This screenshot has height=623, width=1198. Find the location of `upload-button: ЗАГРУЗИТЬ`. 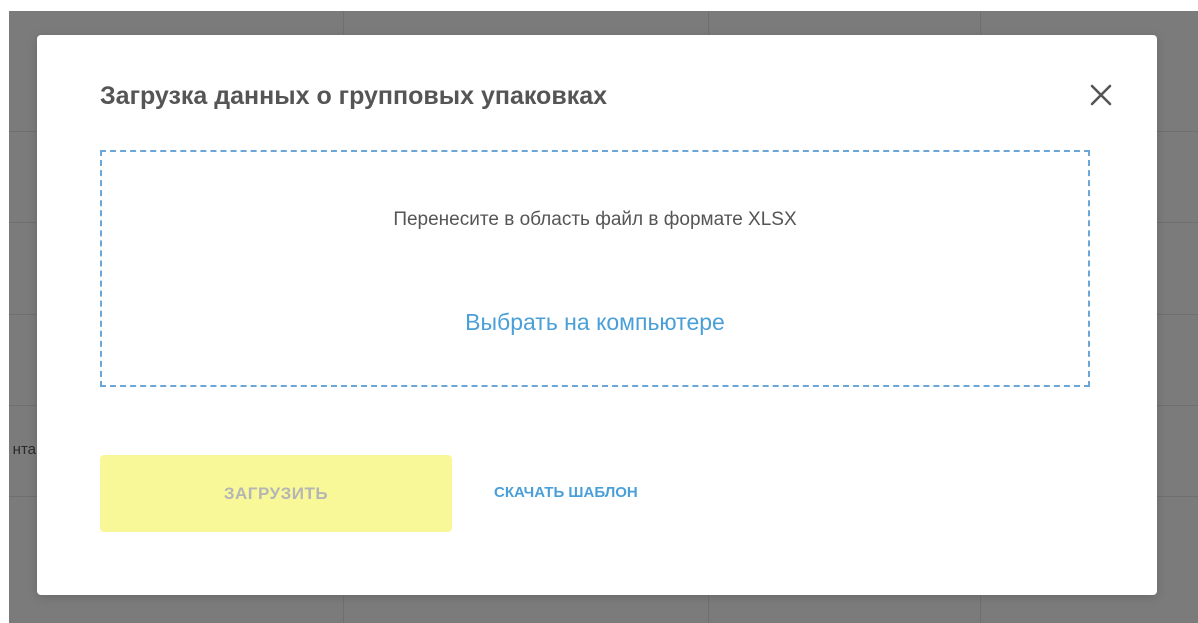

upload-button: ЗАГРУЗИТЬ is located at coordinates (276, 493).